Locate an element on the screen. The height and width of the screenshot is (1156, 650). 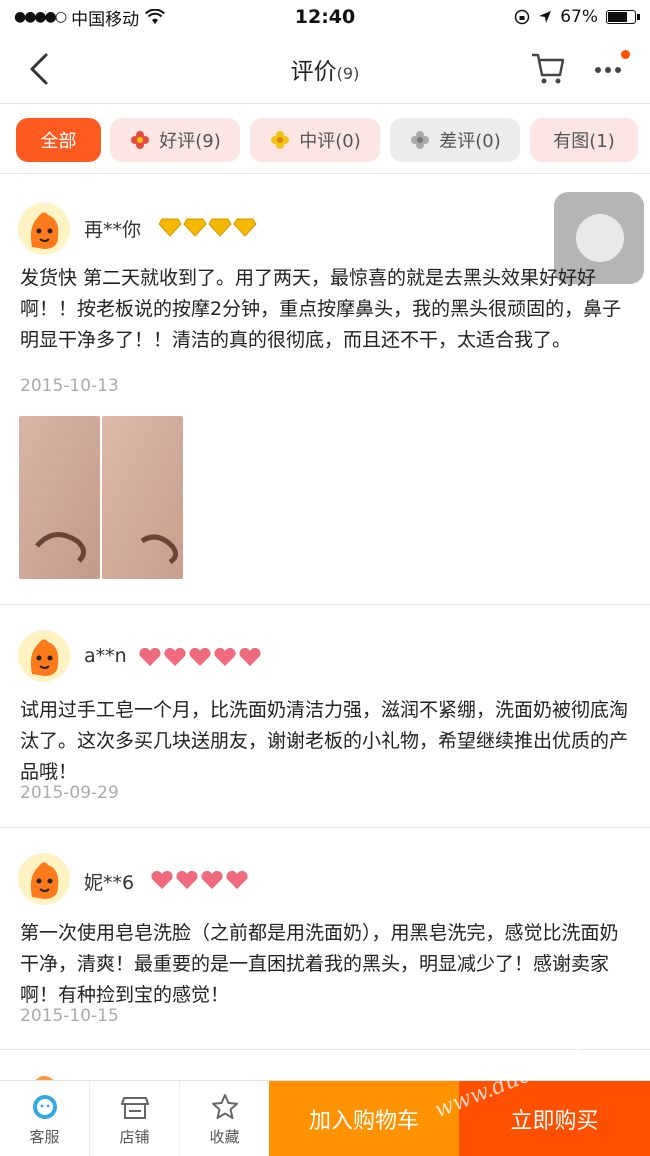
battery-percent: 67% is located at coordinates (579, 17).